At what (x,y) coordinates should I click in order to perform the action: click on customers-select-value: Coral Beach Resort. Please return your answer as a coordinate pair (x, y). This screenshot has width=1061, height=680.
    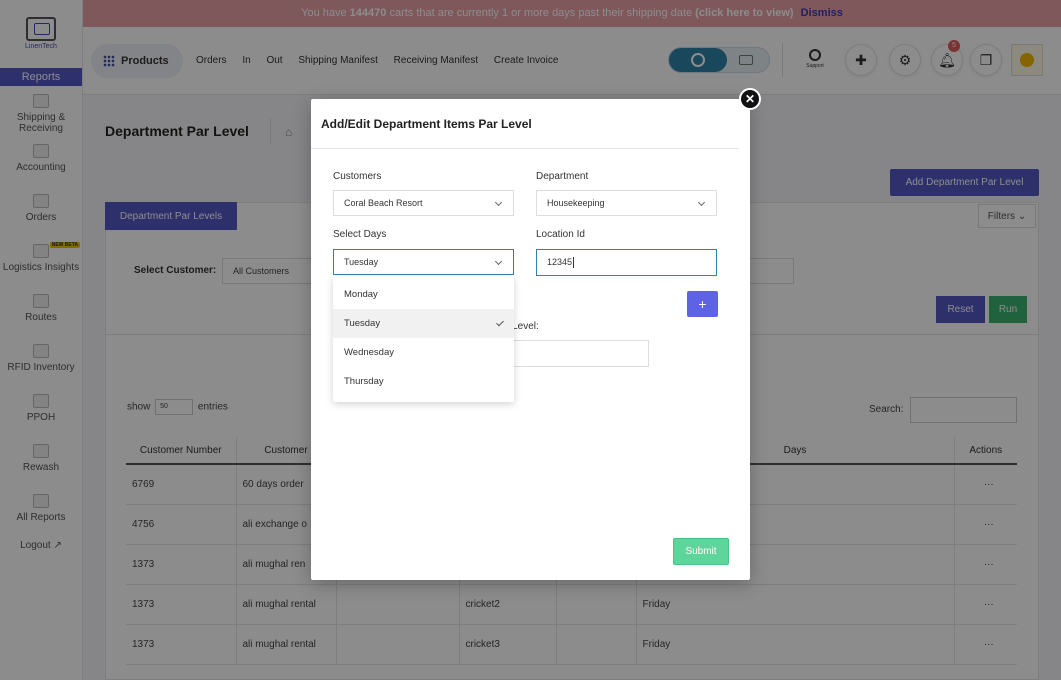
    Looking at the image, I should click on (383, 203).